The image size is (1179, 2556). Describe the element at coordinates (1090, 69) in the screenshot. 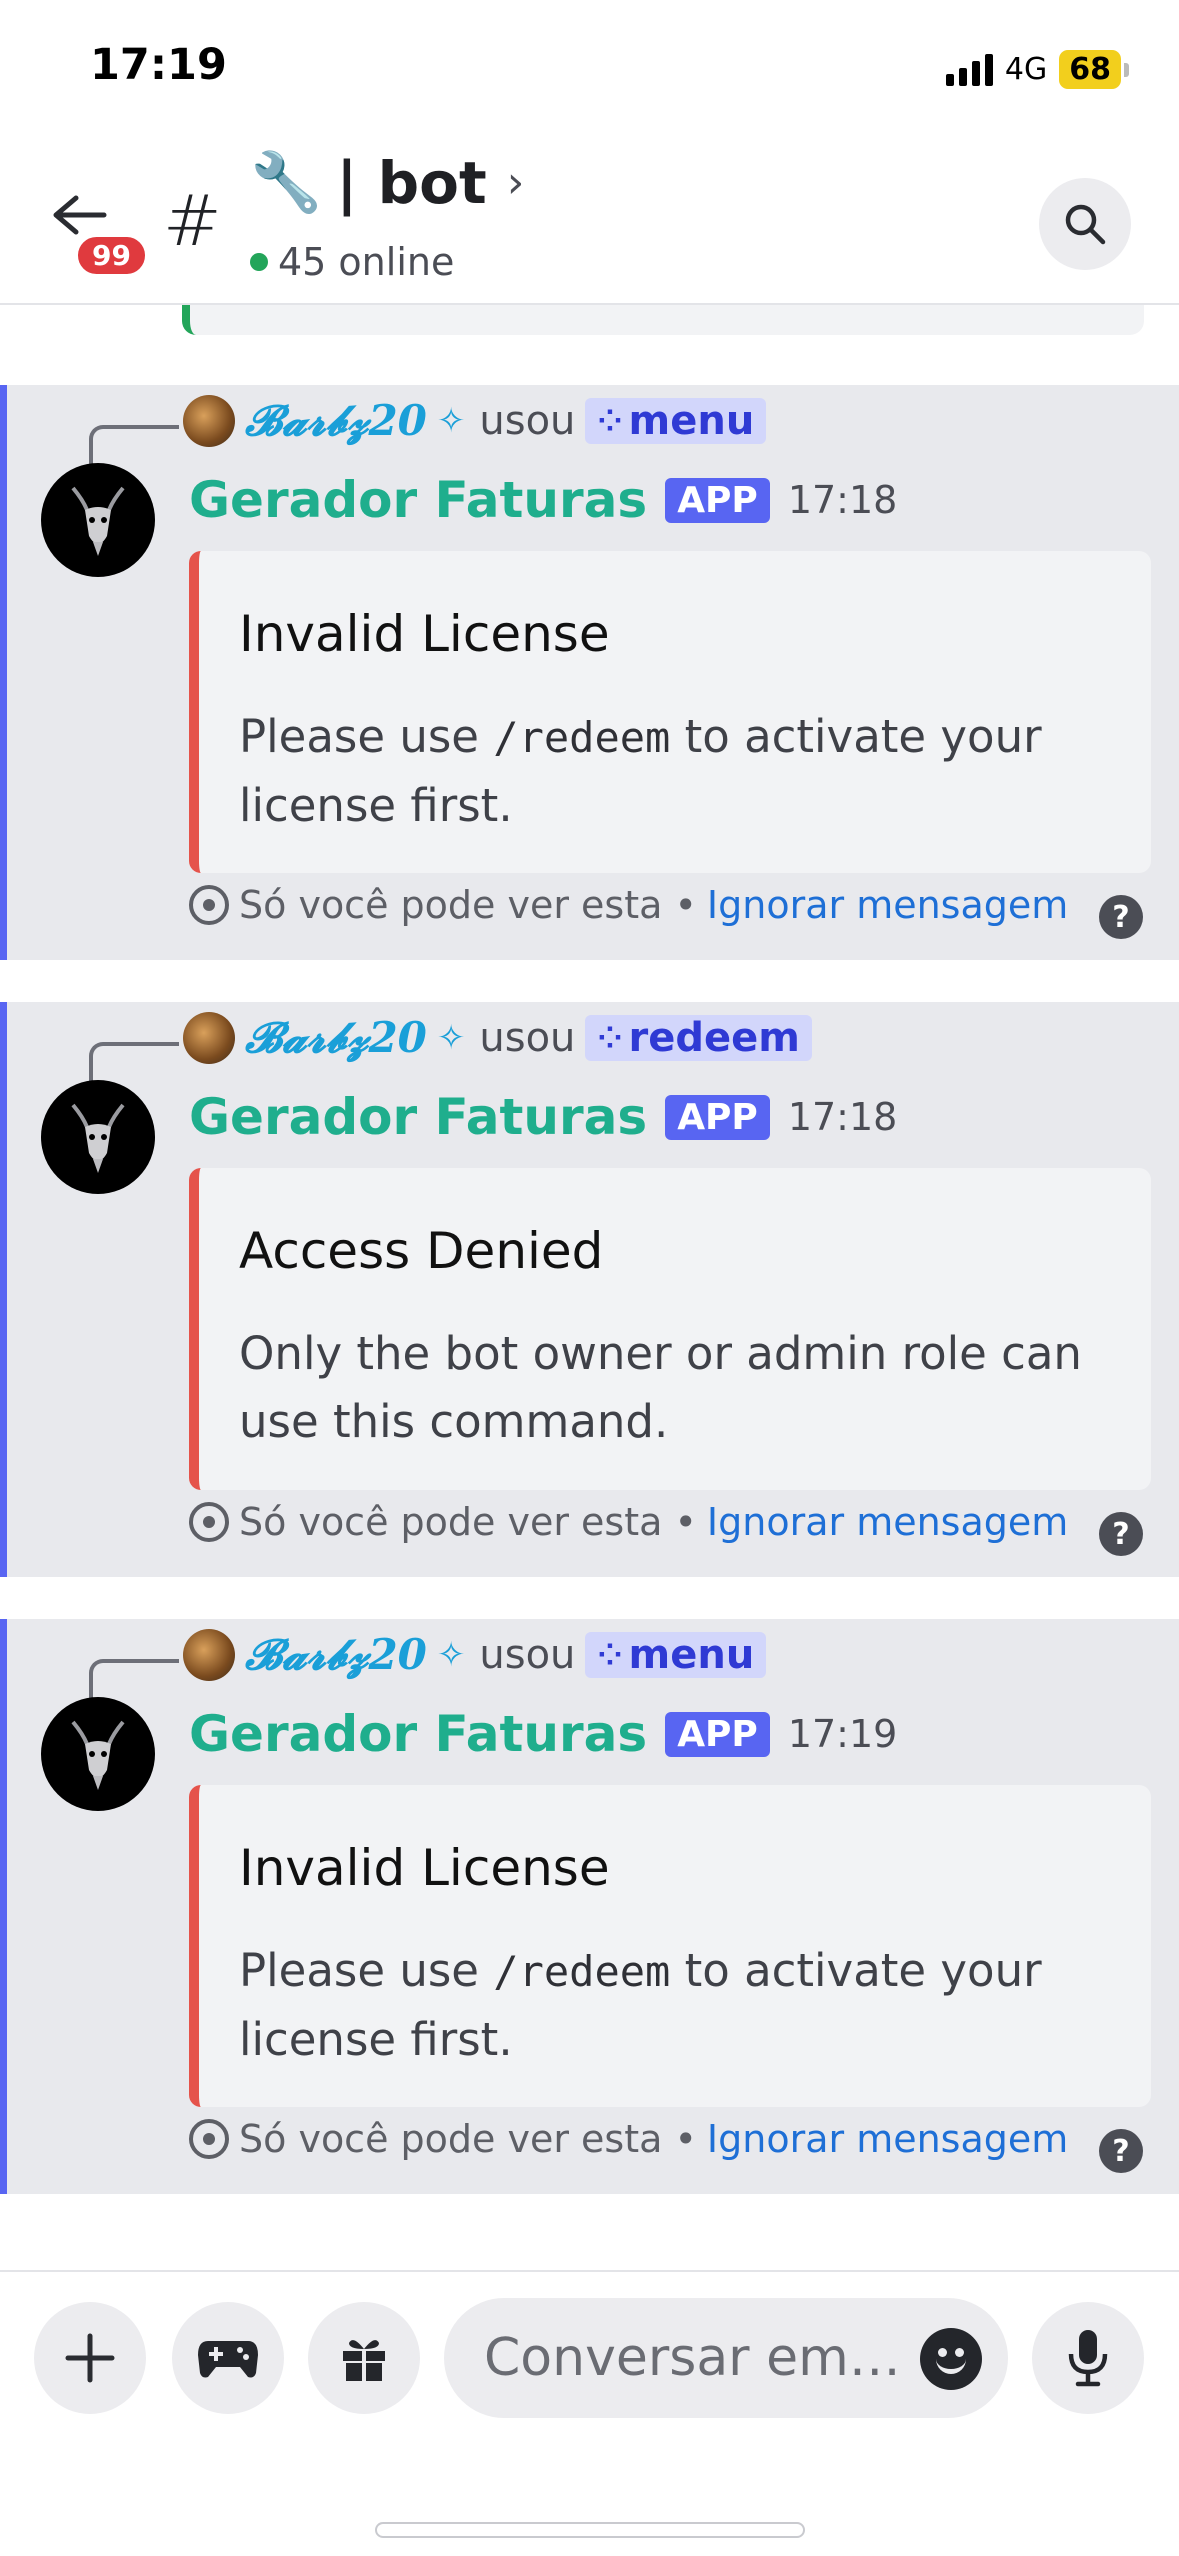

I see `battery-icon: 68` at that location.